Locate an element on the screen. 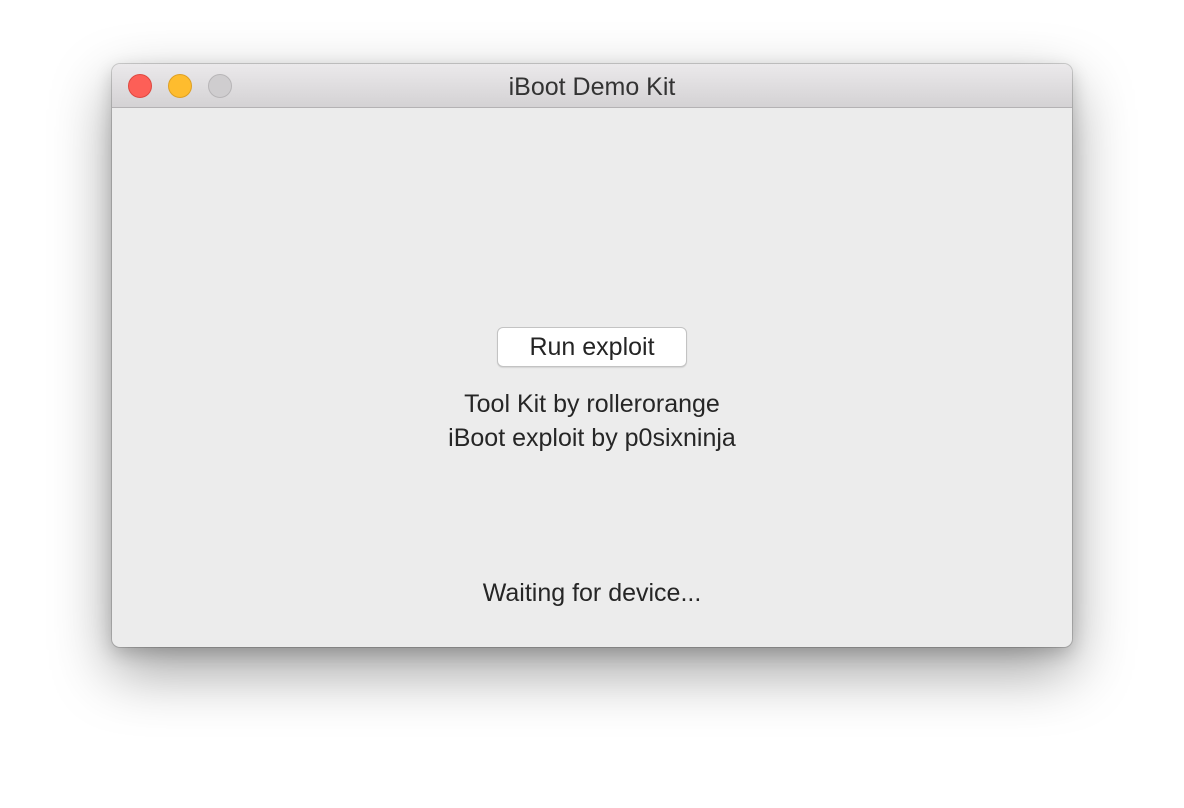 The height and width of the screenshot is (808, 1184). title-bar: iBoot Demo Kit is located at coordinates (592, 86).